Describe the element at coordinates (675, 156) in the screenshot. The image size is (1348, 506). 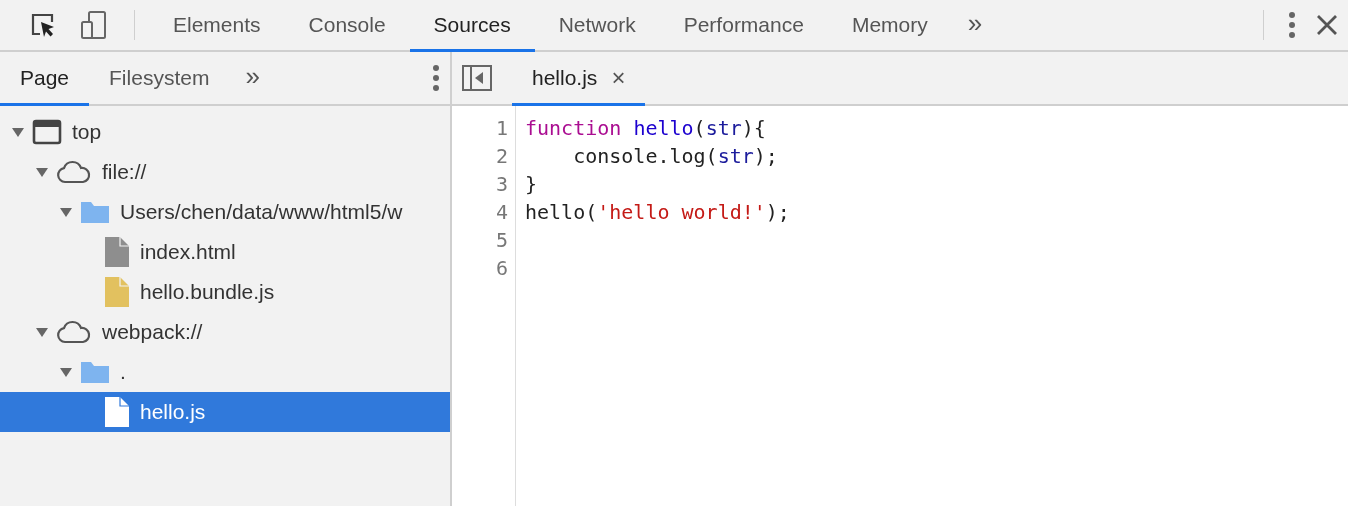
I see `code-line: console.log(str);` at that location.